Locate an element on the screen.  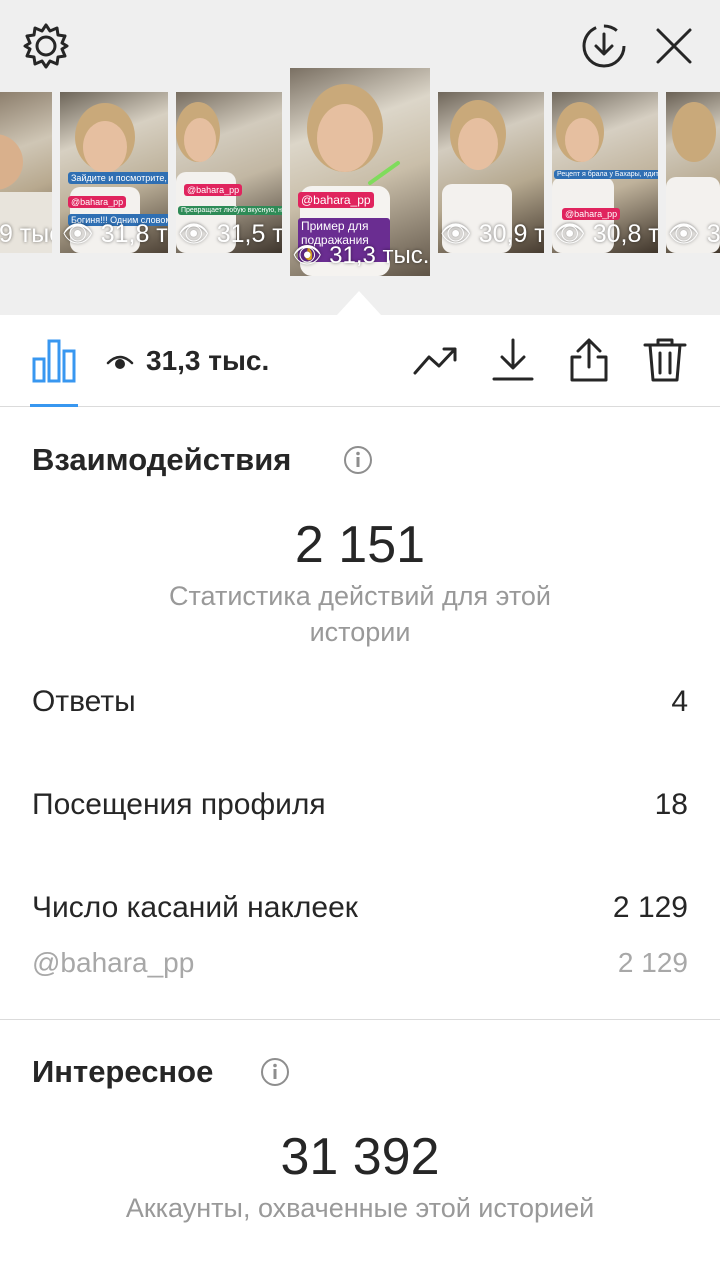
gear-icon is located at coordinates (46, 46).